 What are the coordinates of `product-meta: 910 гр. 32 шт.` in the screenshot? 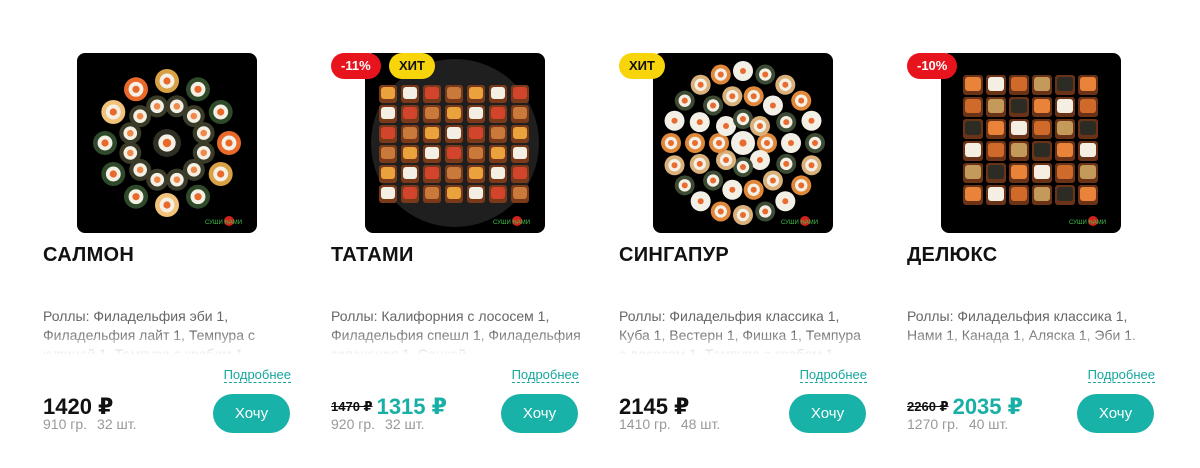 It's located at (89, 424).